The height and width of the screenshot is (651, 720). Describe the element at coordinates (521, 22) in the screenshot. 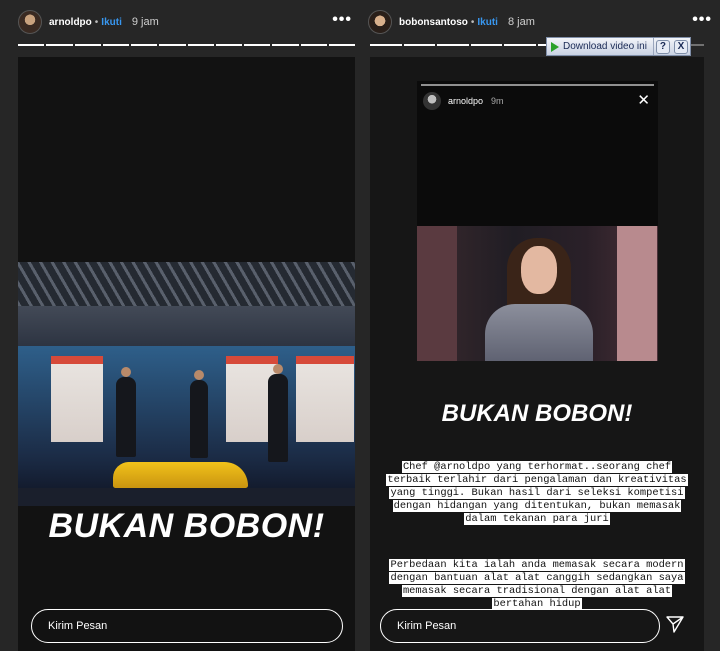

I see `story-time: 8 jam` at that location.